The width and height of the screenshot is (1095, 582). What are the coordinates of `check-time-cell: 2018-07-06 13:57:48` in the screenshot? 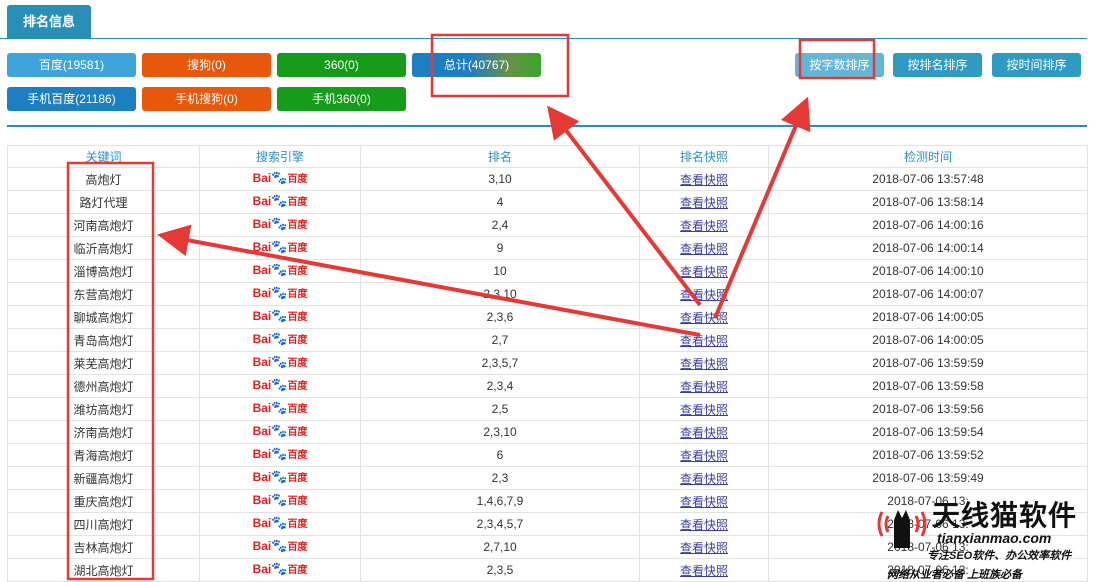 It's located at (928, 179).